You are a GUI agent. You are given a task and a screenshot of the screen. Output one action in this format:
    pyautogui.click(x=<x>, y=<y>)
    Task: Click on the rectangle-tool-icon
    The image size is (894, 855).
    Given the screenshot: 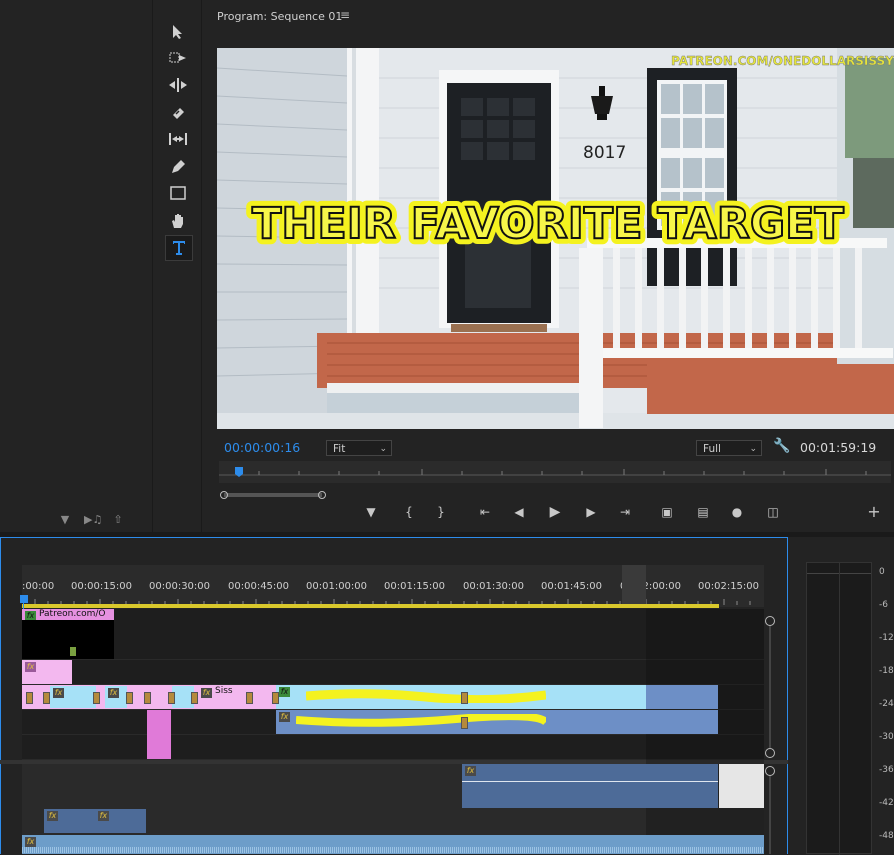 What is the action you would take?
    pyautogui.click(x=178, y=194)
    